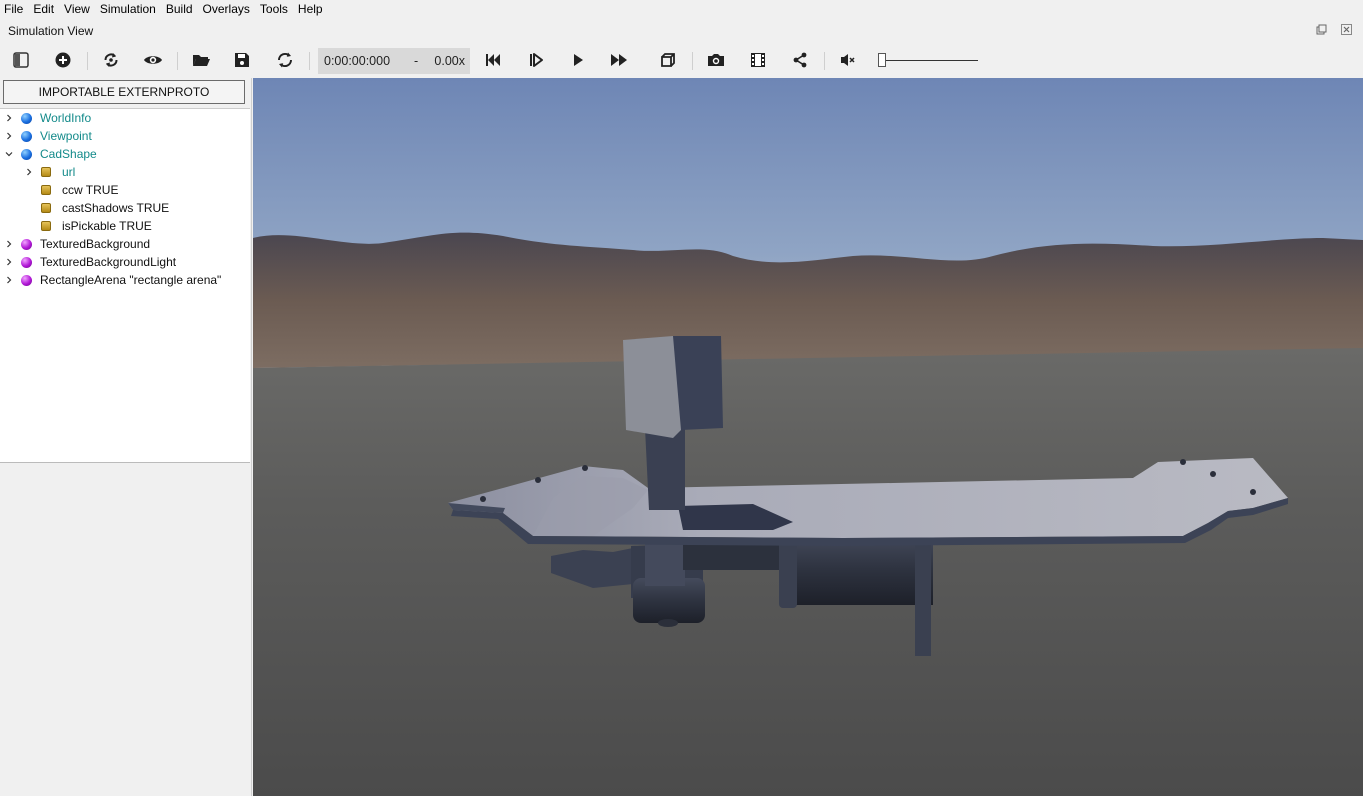 This screenshot has height=796, width=1363. What do you see at coordinates (43, 9) in the screenshot?
I see `menu-edit: Edit` at bounding box center [43, 9].